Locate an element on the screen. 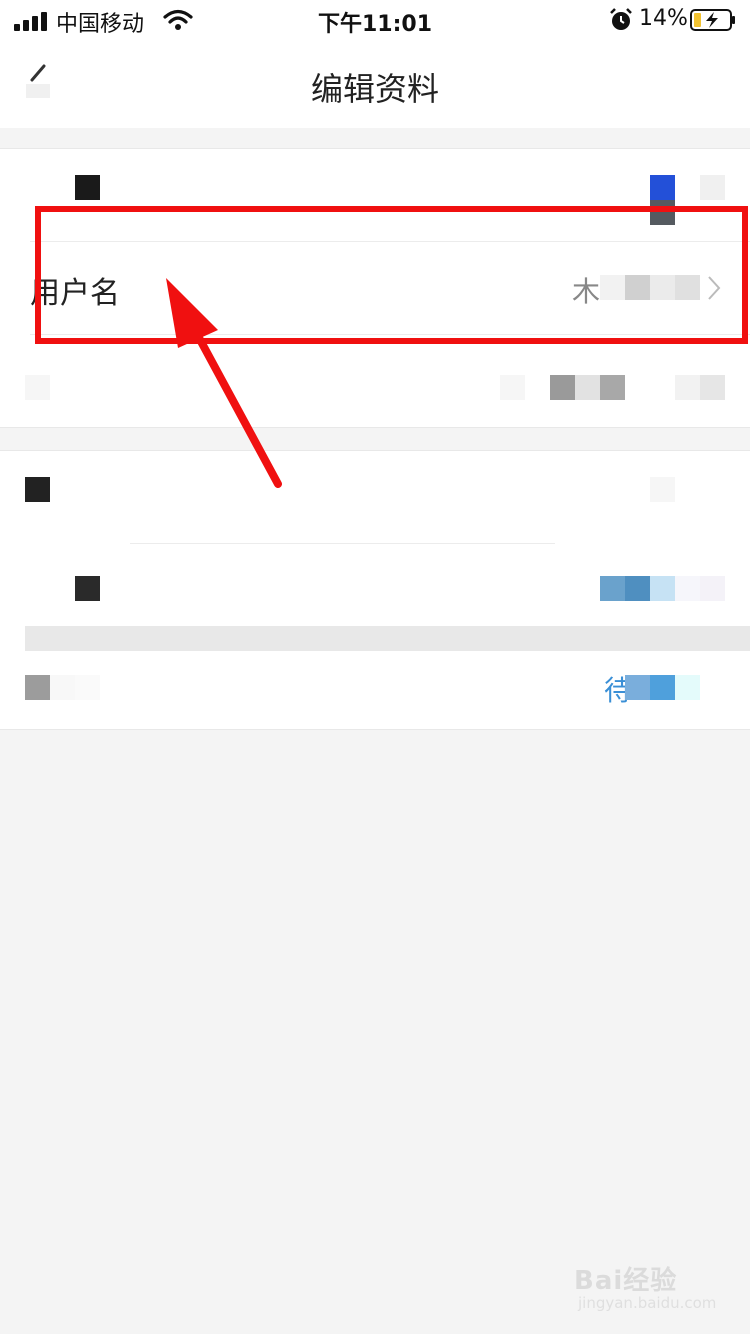 The width and height of the screenshot is (750, 1334). watermark-url: jingyan.baidu.com is located at coordinates (647, 1303).